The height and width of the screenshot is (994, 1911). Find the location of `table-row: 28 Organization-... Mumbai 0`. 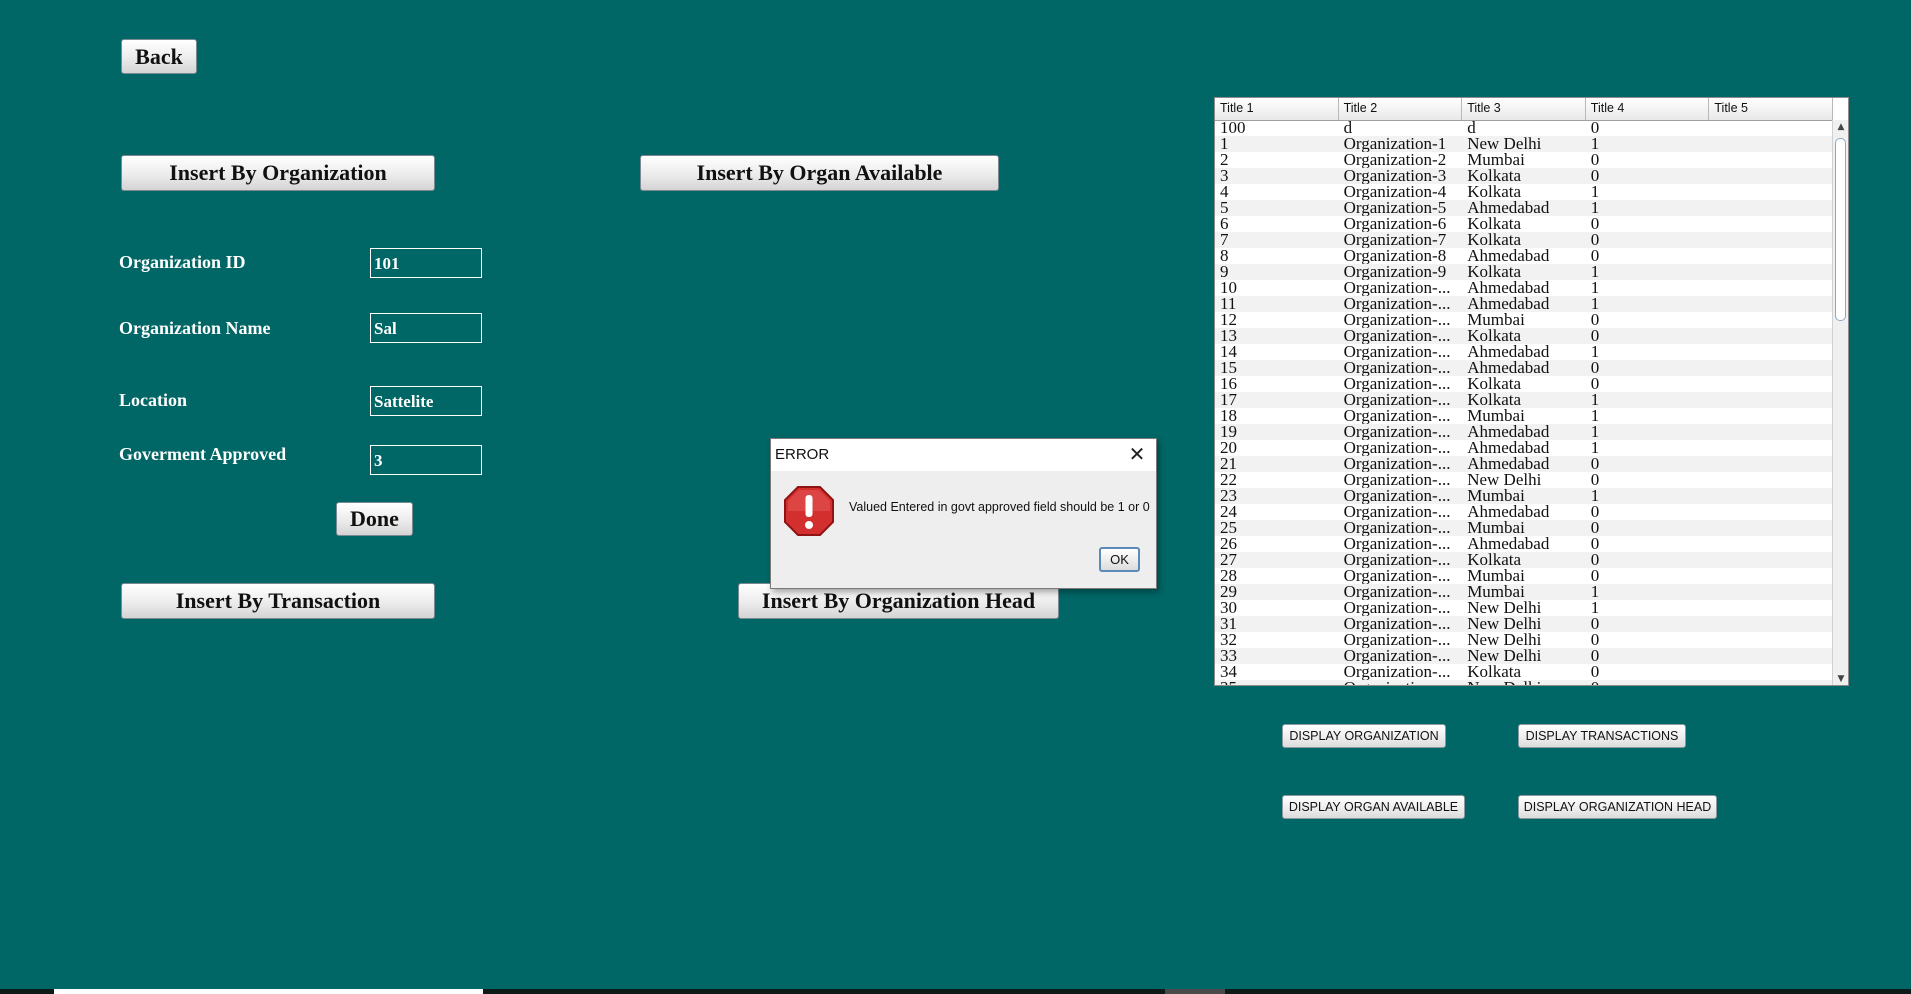

table-row: 28 Organization-... Mumbai 0 is located at coordinates (1524, 576).